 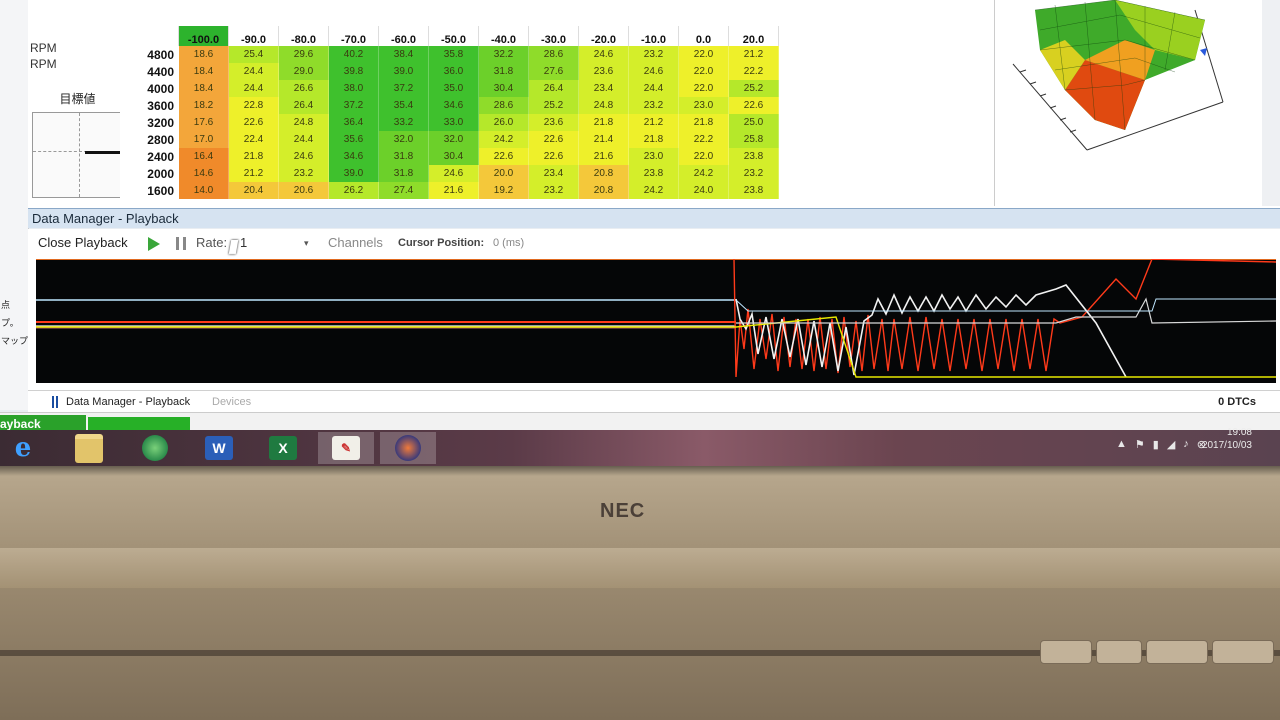 I want to click on map-cell: 24.0, so click(x=703, y=190).